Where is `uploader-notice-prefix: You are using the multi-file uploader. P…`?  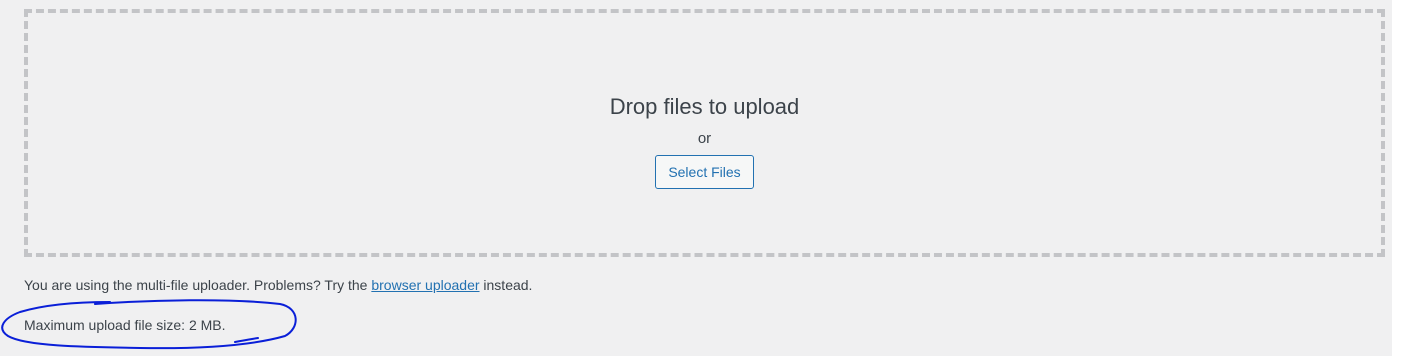
uploader-notice-prefix: You are using the multi-file uploader. P… is located at coordinates (198, 285).